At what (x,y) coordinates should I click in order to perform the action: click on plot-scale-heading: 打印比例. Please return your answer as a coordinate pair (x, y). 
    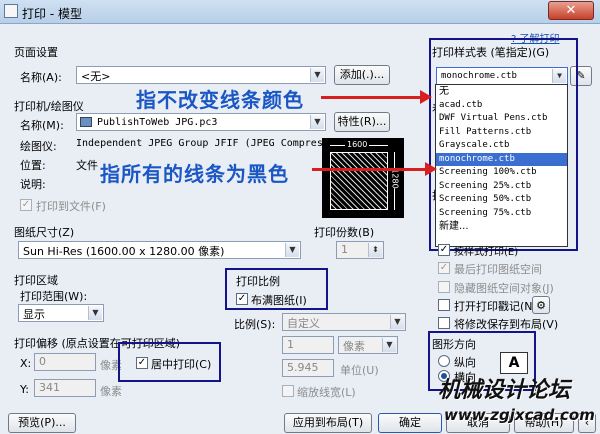
    Looking at the image, I should click on (258, 281).